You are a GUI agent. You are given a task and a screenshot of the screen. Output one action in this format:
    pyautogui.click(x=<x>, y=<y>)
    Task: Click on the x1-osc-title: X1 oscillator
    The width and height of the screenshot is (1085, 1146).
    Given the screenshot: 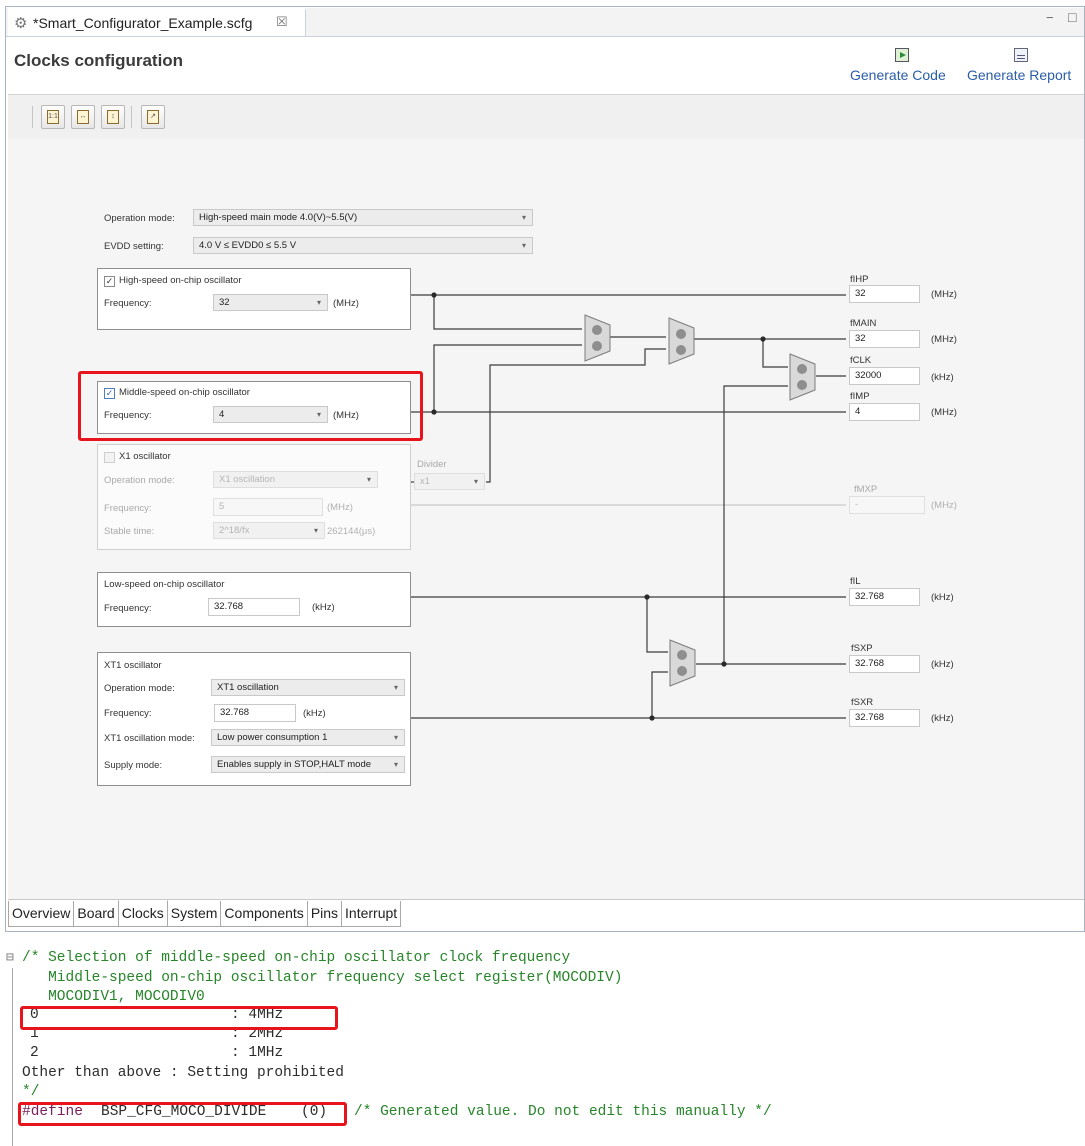 What is the action you would take?
    pyautogui.click(x=145, y=456)
    